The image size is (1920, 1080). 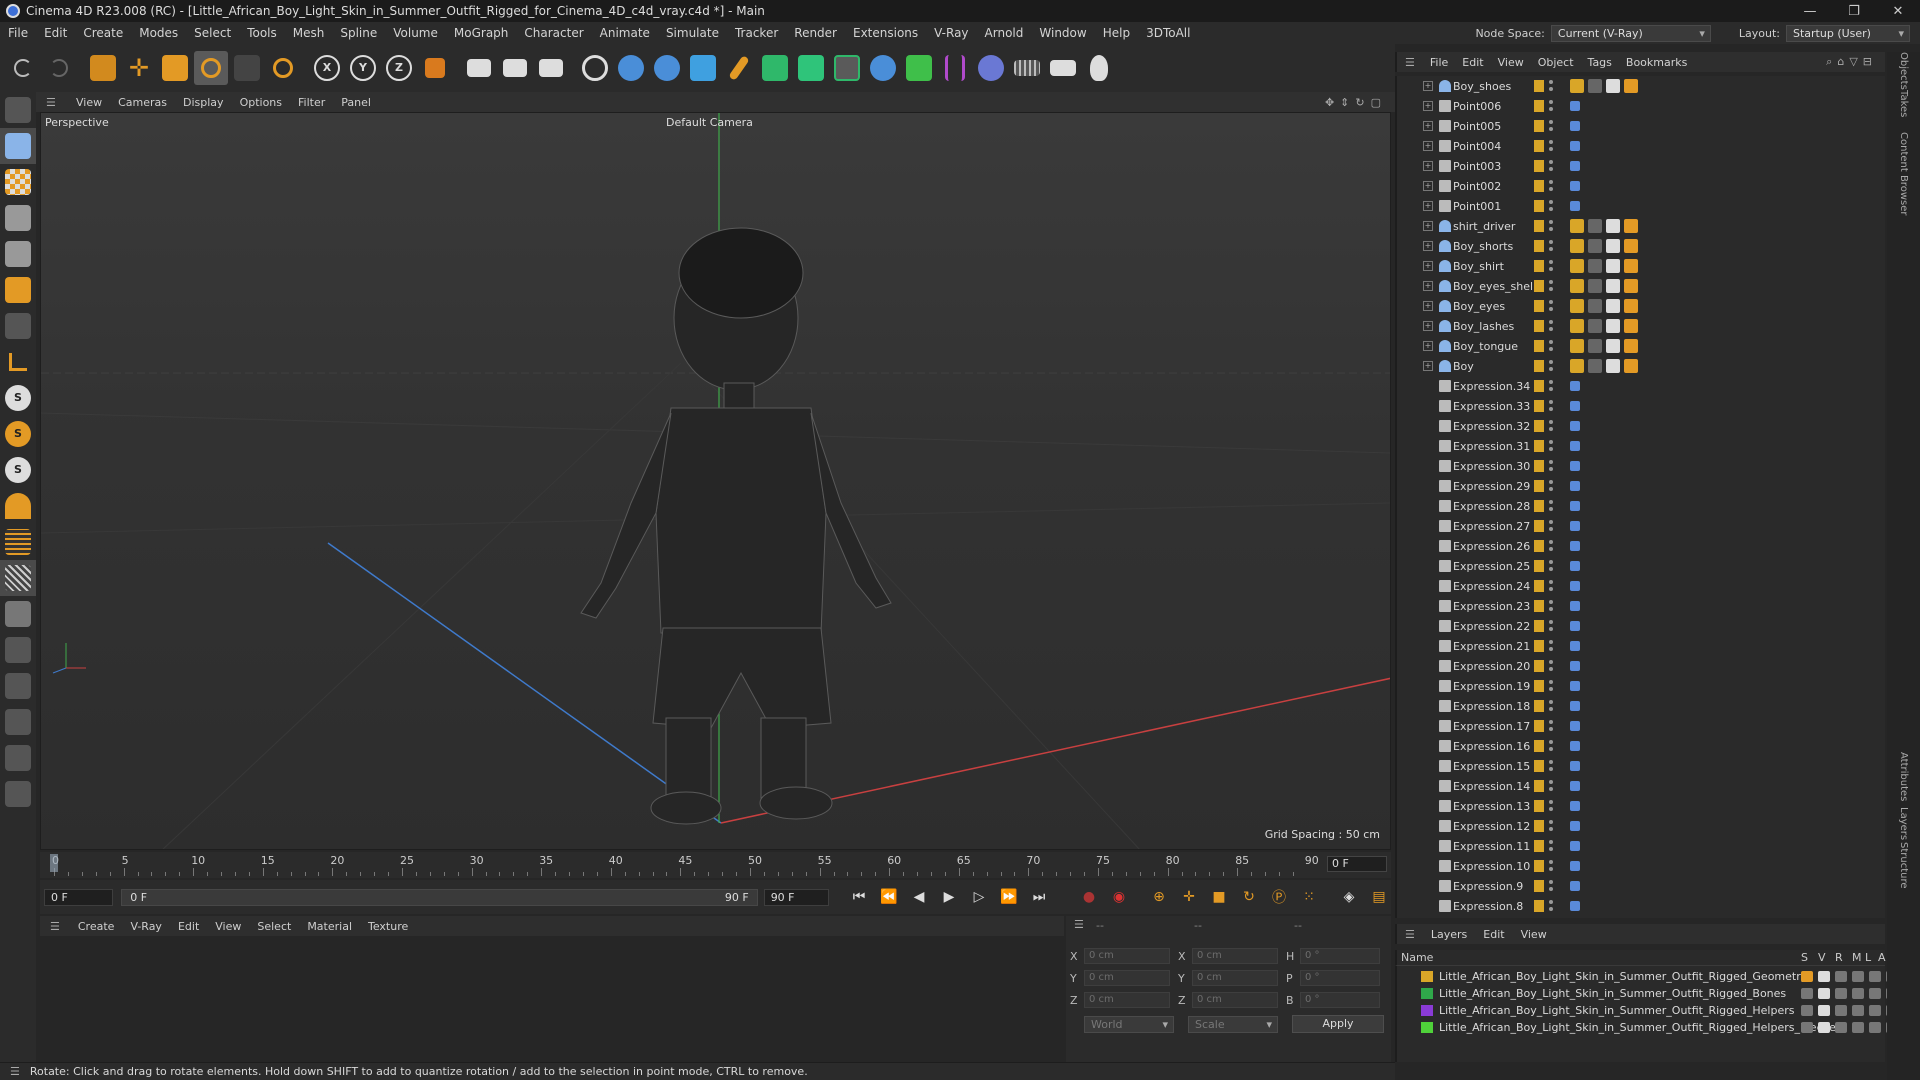 What do you see at coordinates (18, 578) in the screenshot?
I see `grid-button` at bounding box center [18, 578].